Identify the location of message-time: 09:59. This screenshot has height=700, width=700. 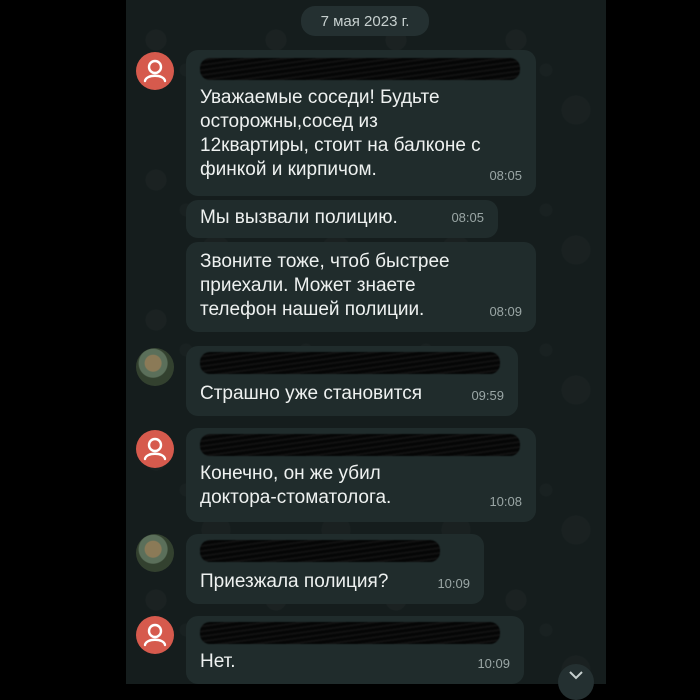
(487, 395).